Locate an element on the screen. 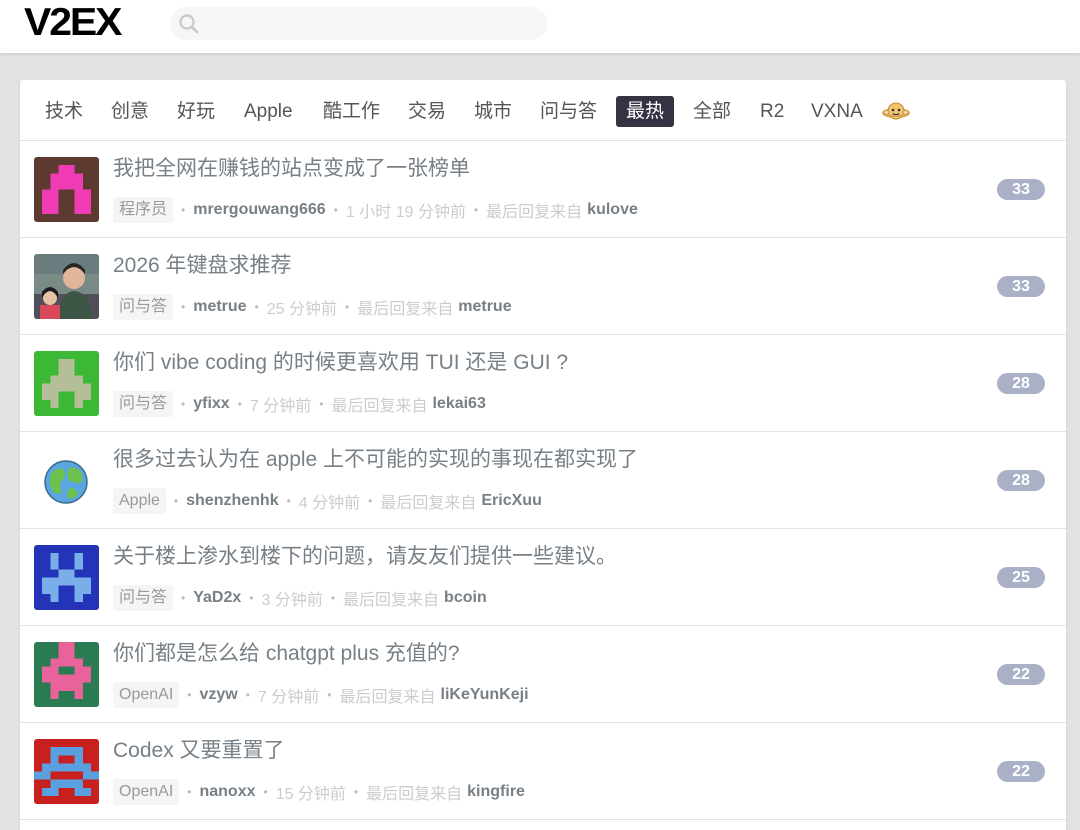 This screenshot has width=1080, height=830. topic-title: 2026 年键盘求推荐 is located at coordinates (202, 266).